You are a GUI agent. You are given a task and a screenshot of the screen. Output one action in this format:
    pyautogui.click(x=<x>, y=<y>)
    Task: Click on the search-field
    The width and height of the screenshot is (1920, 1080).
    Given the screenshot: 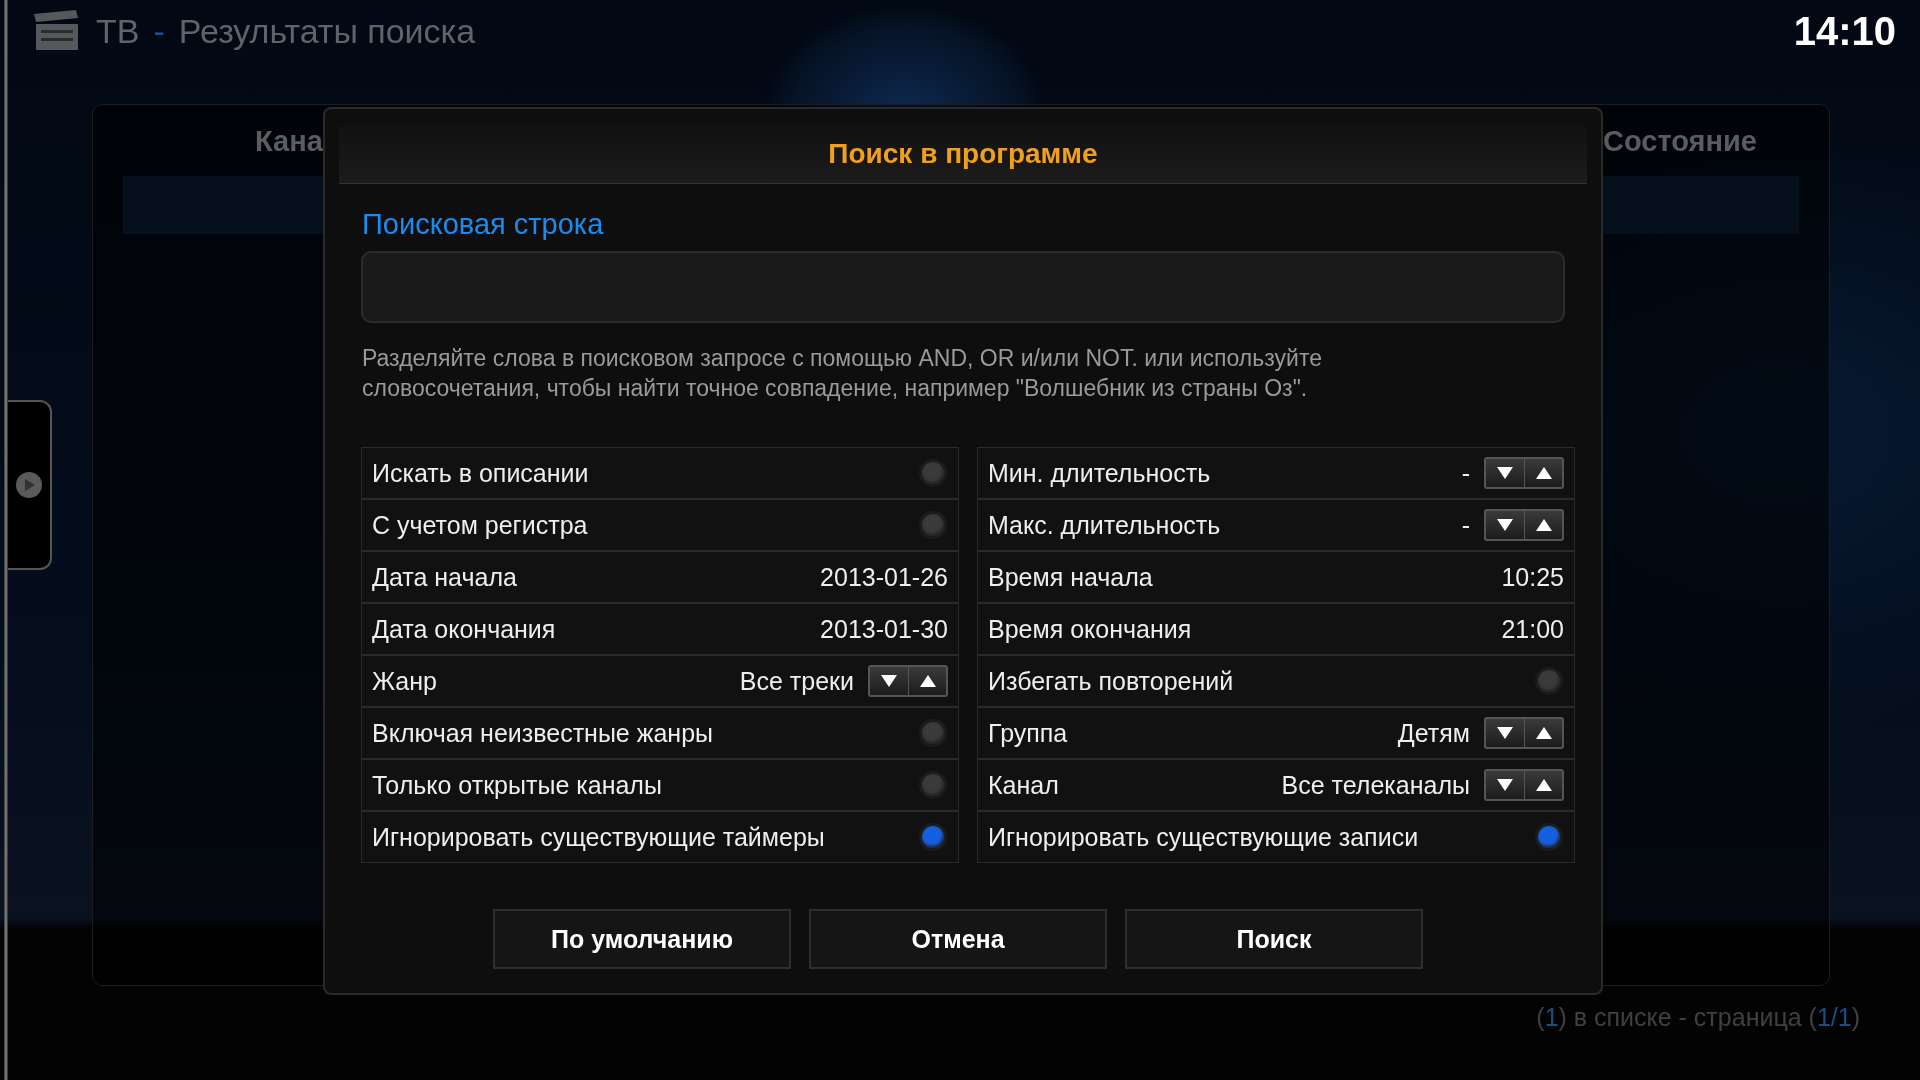 What is the action you would take?
    pyautogui.click(x=963, y=287)
    